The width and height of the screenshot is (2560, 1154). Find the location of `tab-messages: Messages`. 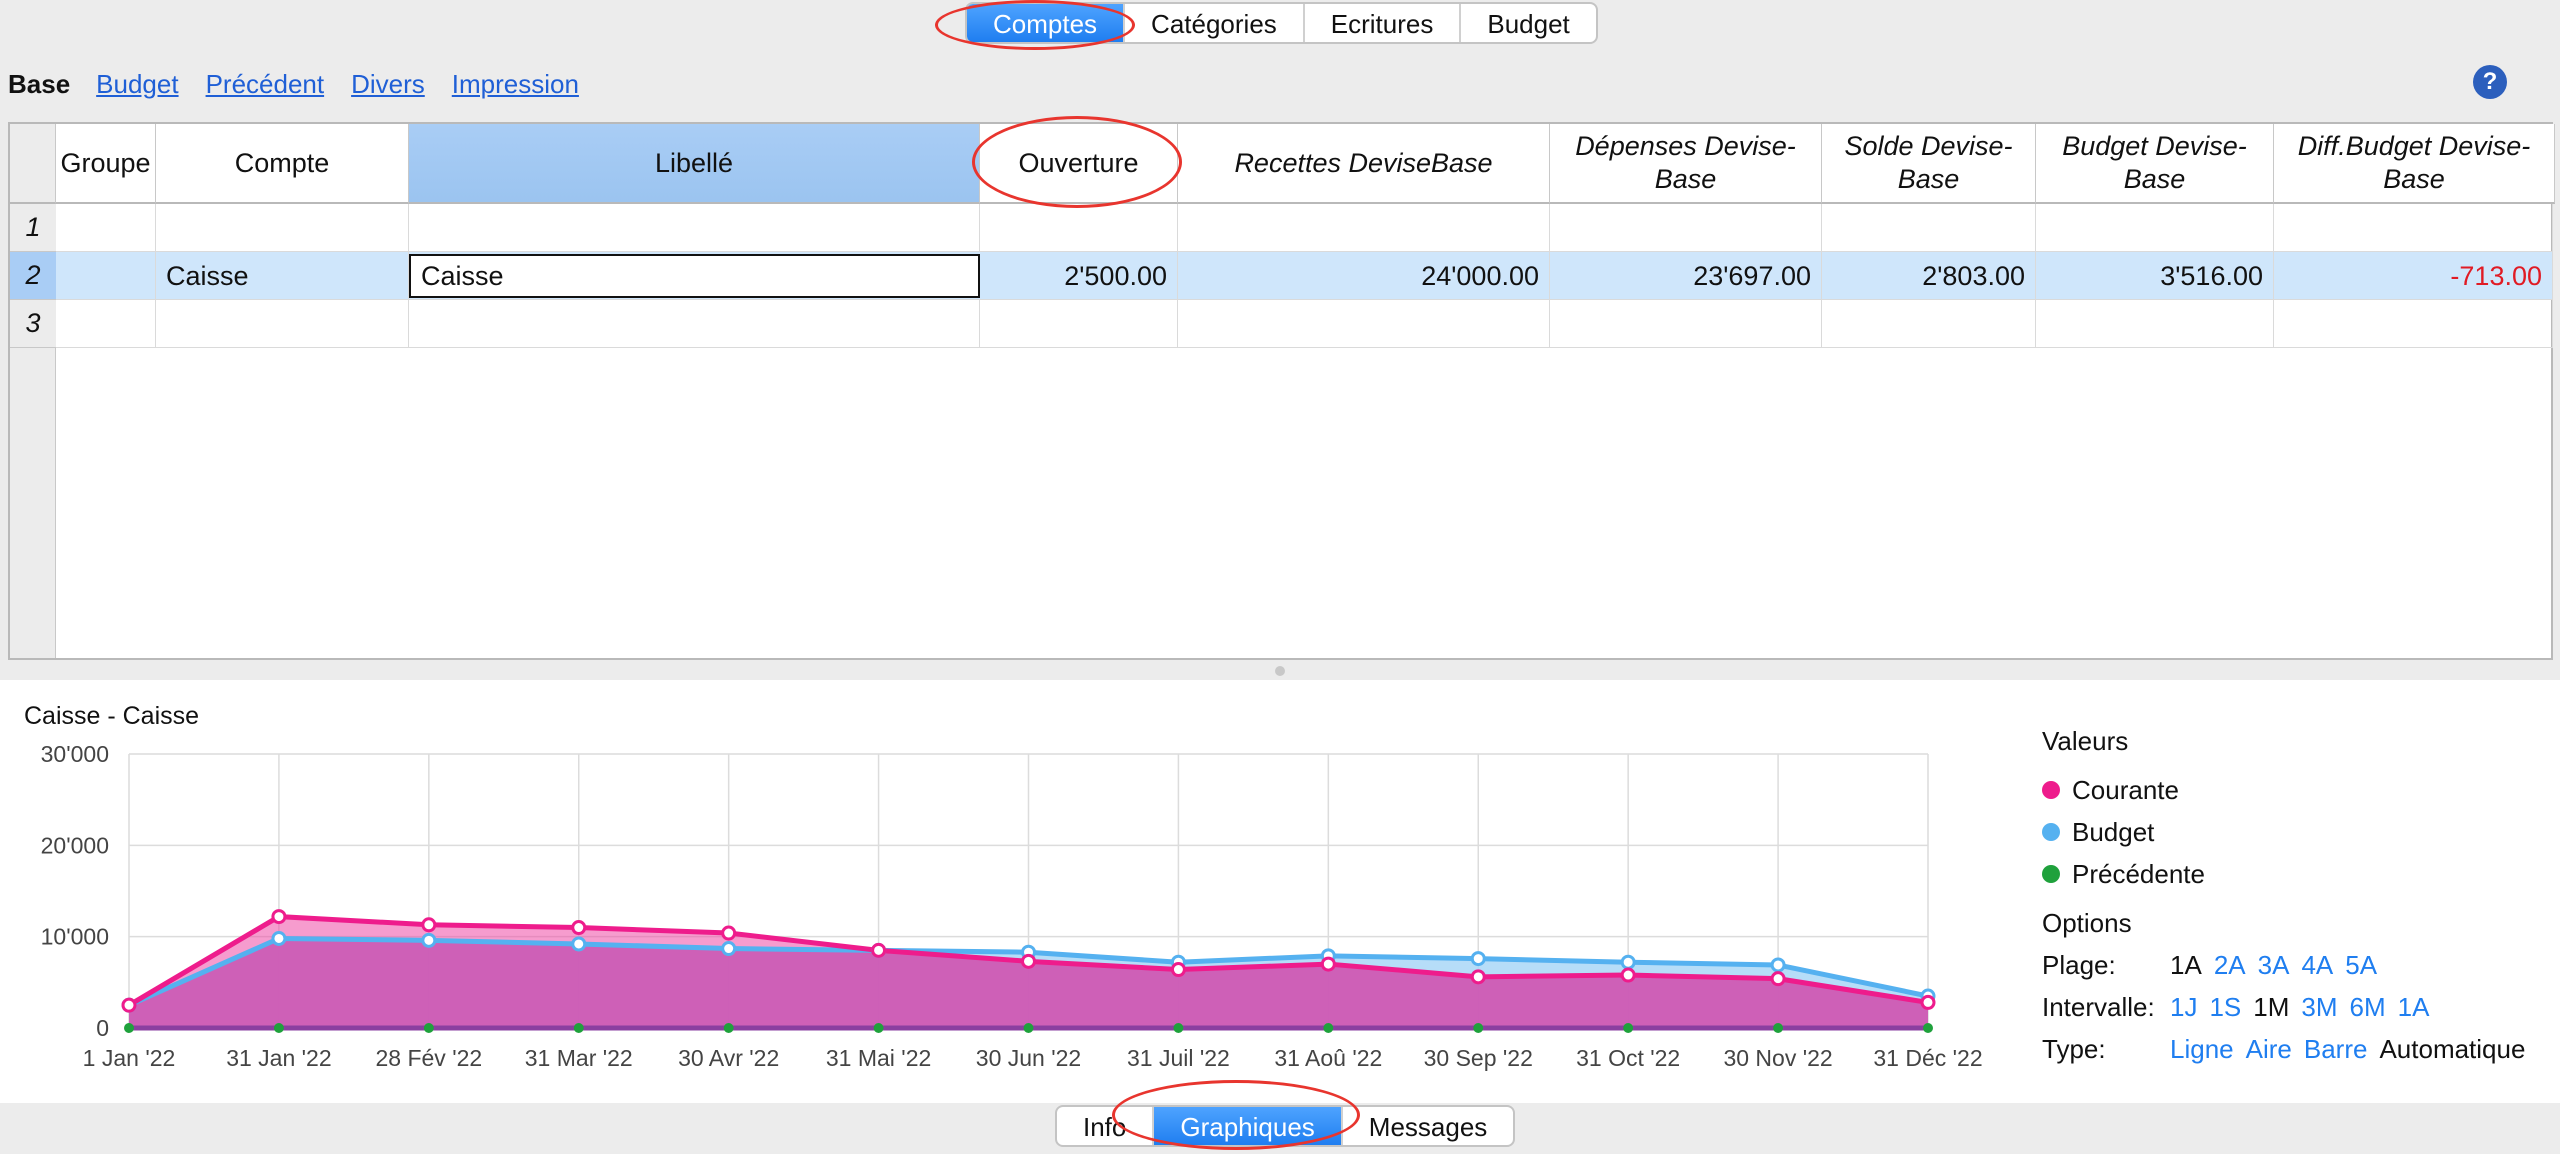

tab-messages: Messages is located at coordinates (1426, 1126).